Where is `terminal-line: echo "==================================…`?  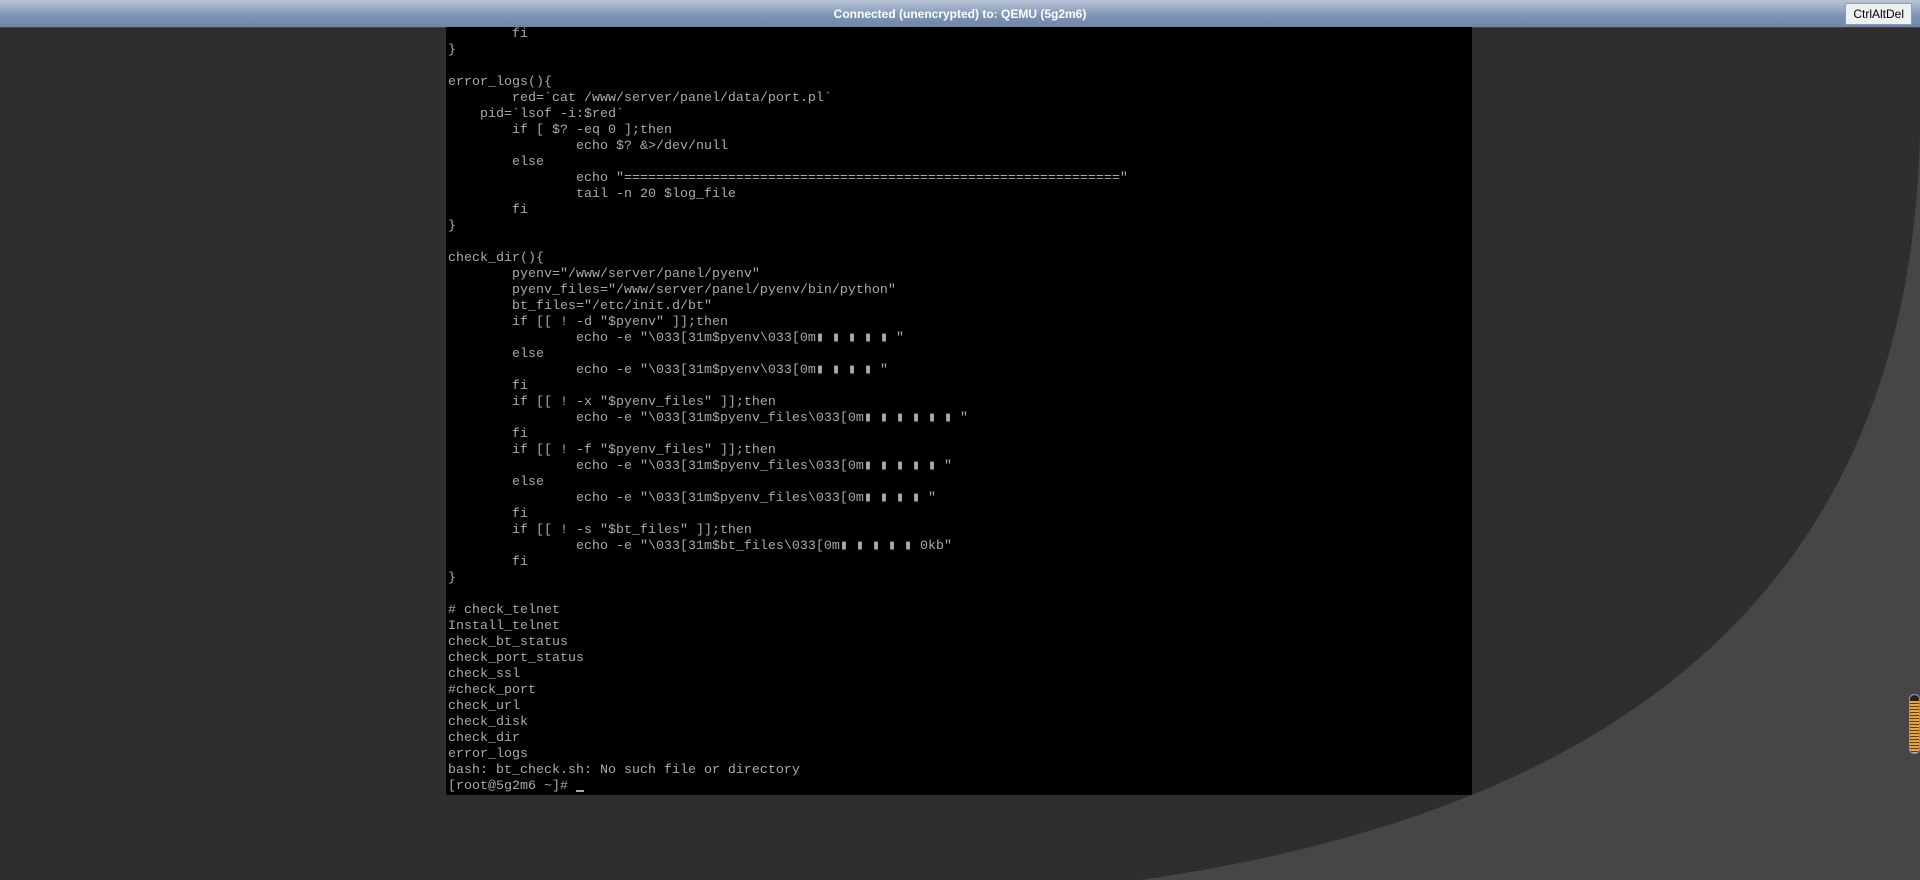
terminal-line: echo "==================================… is located at coordinates (788, 178).